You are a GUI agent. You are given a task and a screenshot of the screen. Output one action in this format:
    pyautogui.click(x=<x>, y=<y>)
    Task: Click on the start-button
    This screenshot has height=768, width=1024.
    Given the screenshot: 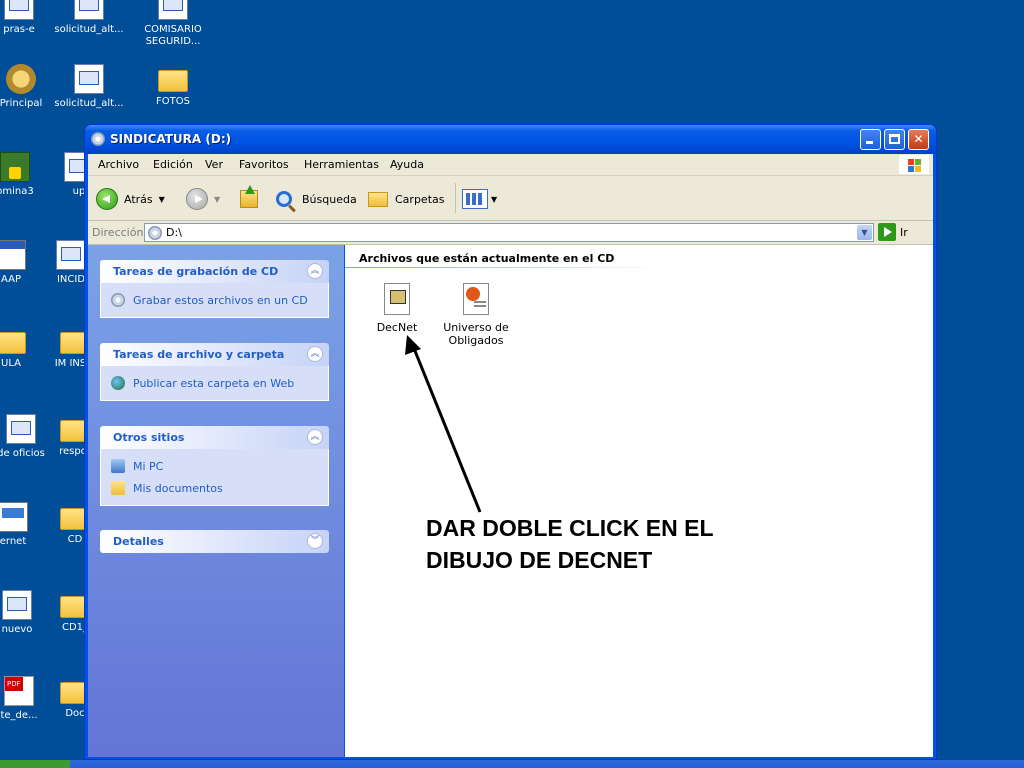 What is the action you would take?
    pyautogui.click(x=35, y=764)
    